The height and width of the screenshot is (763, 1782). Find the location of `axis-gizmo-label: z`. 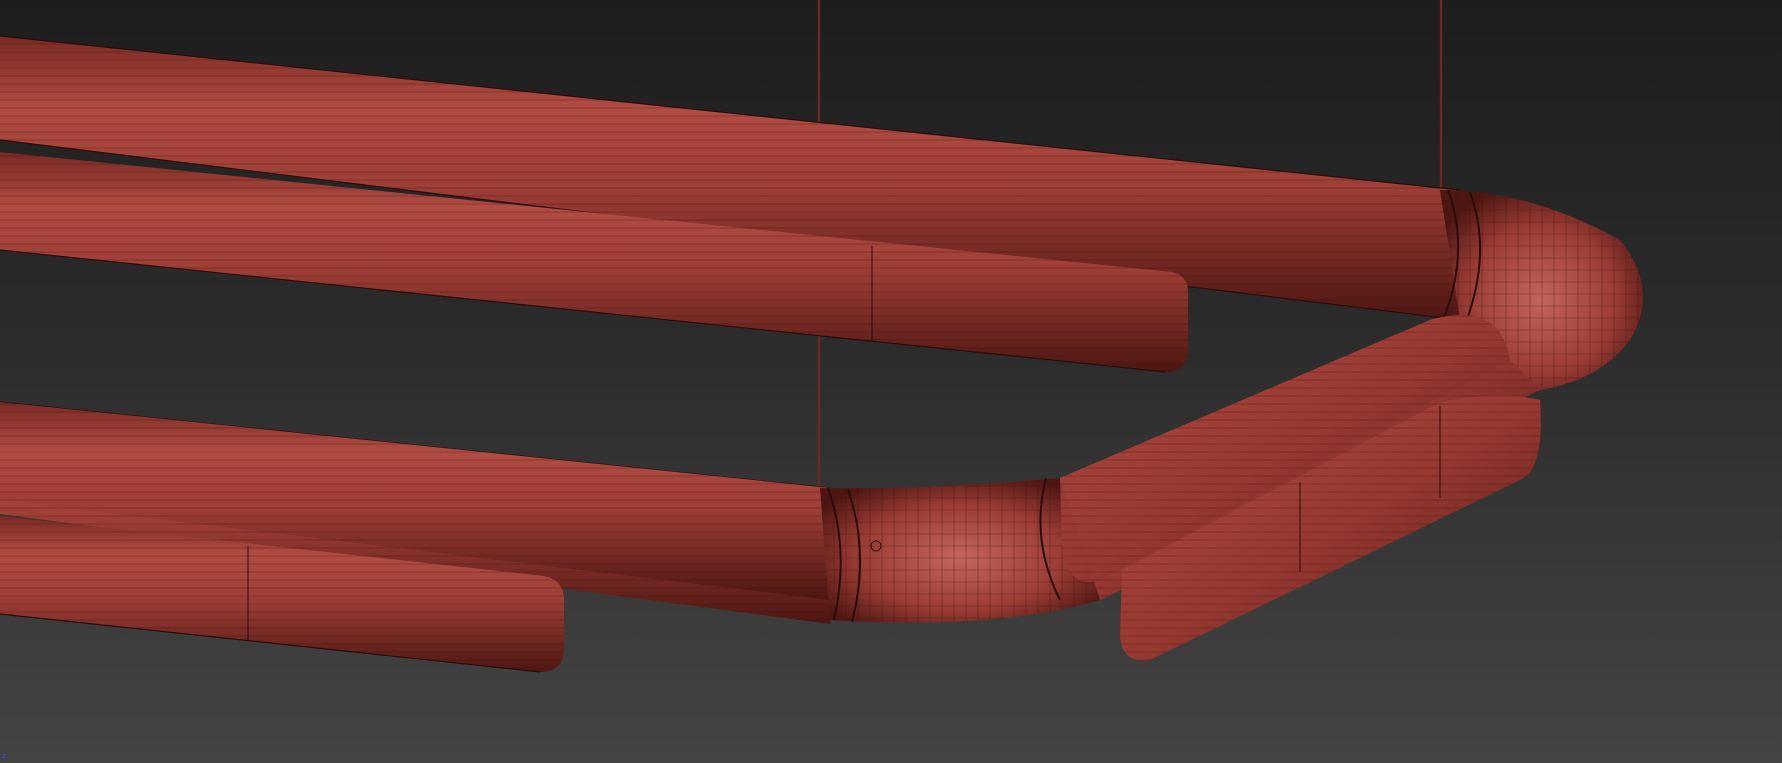

axis-gizmo-label: z is located at coordinates (4, 756).